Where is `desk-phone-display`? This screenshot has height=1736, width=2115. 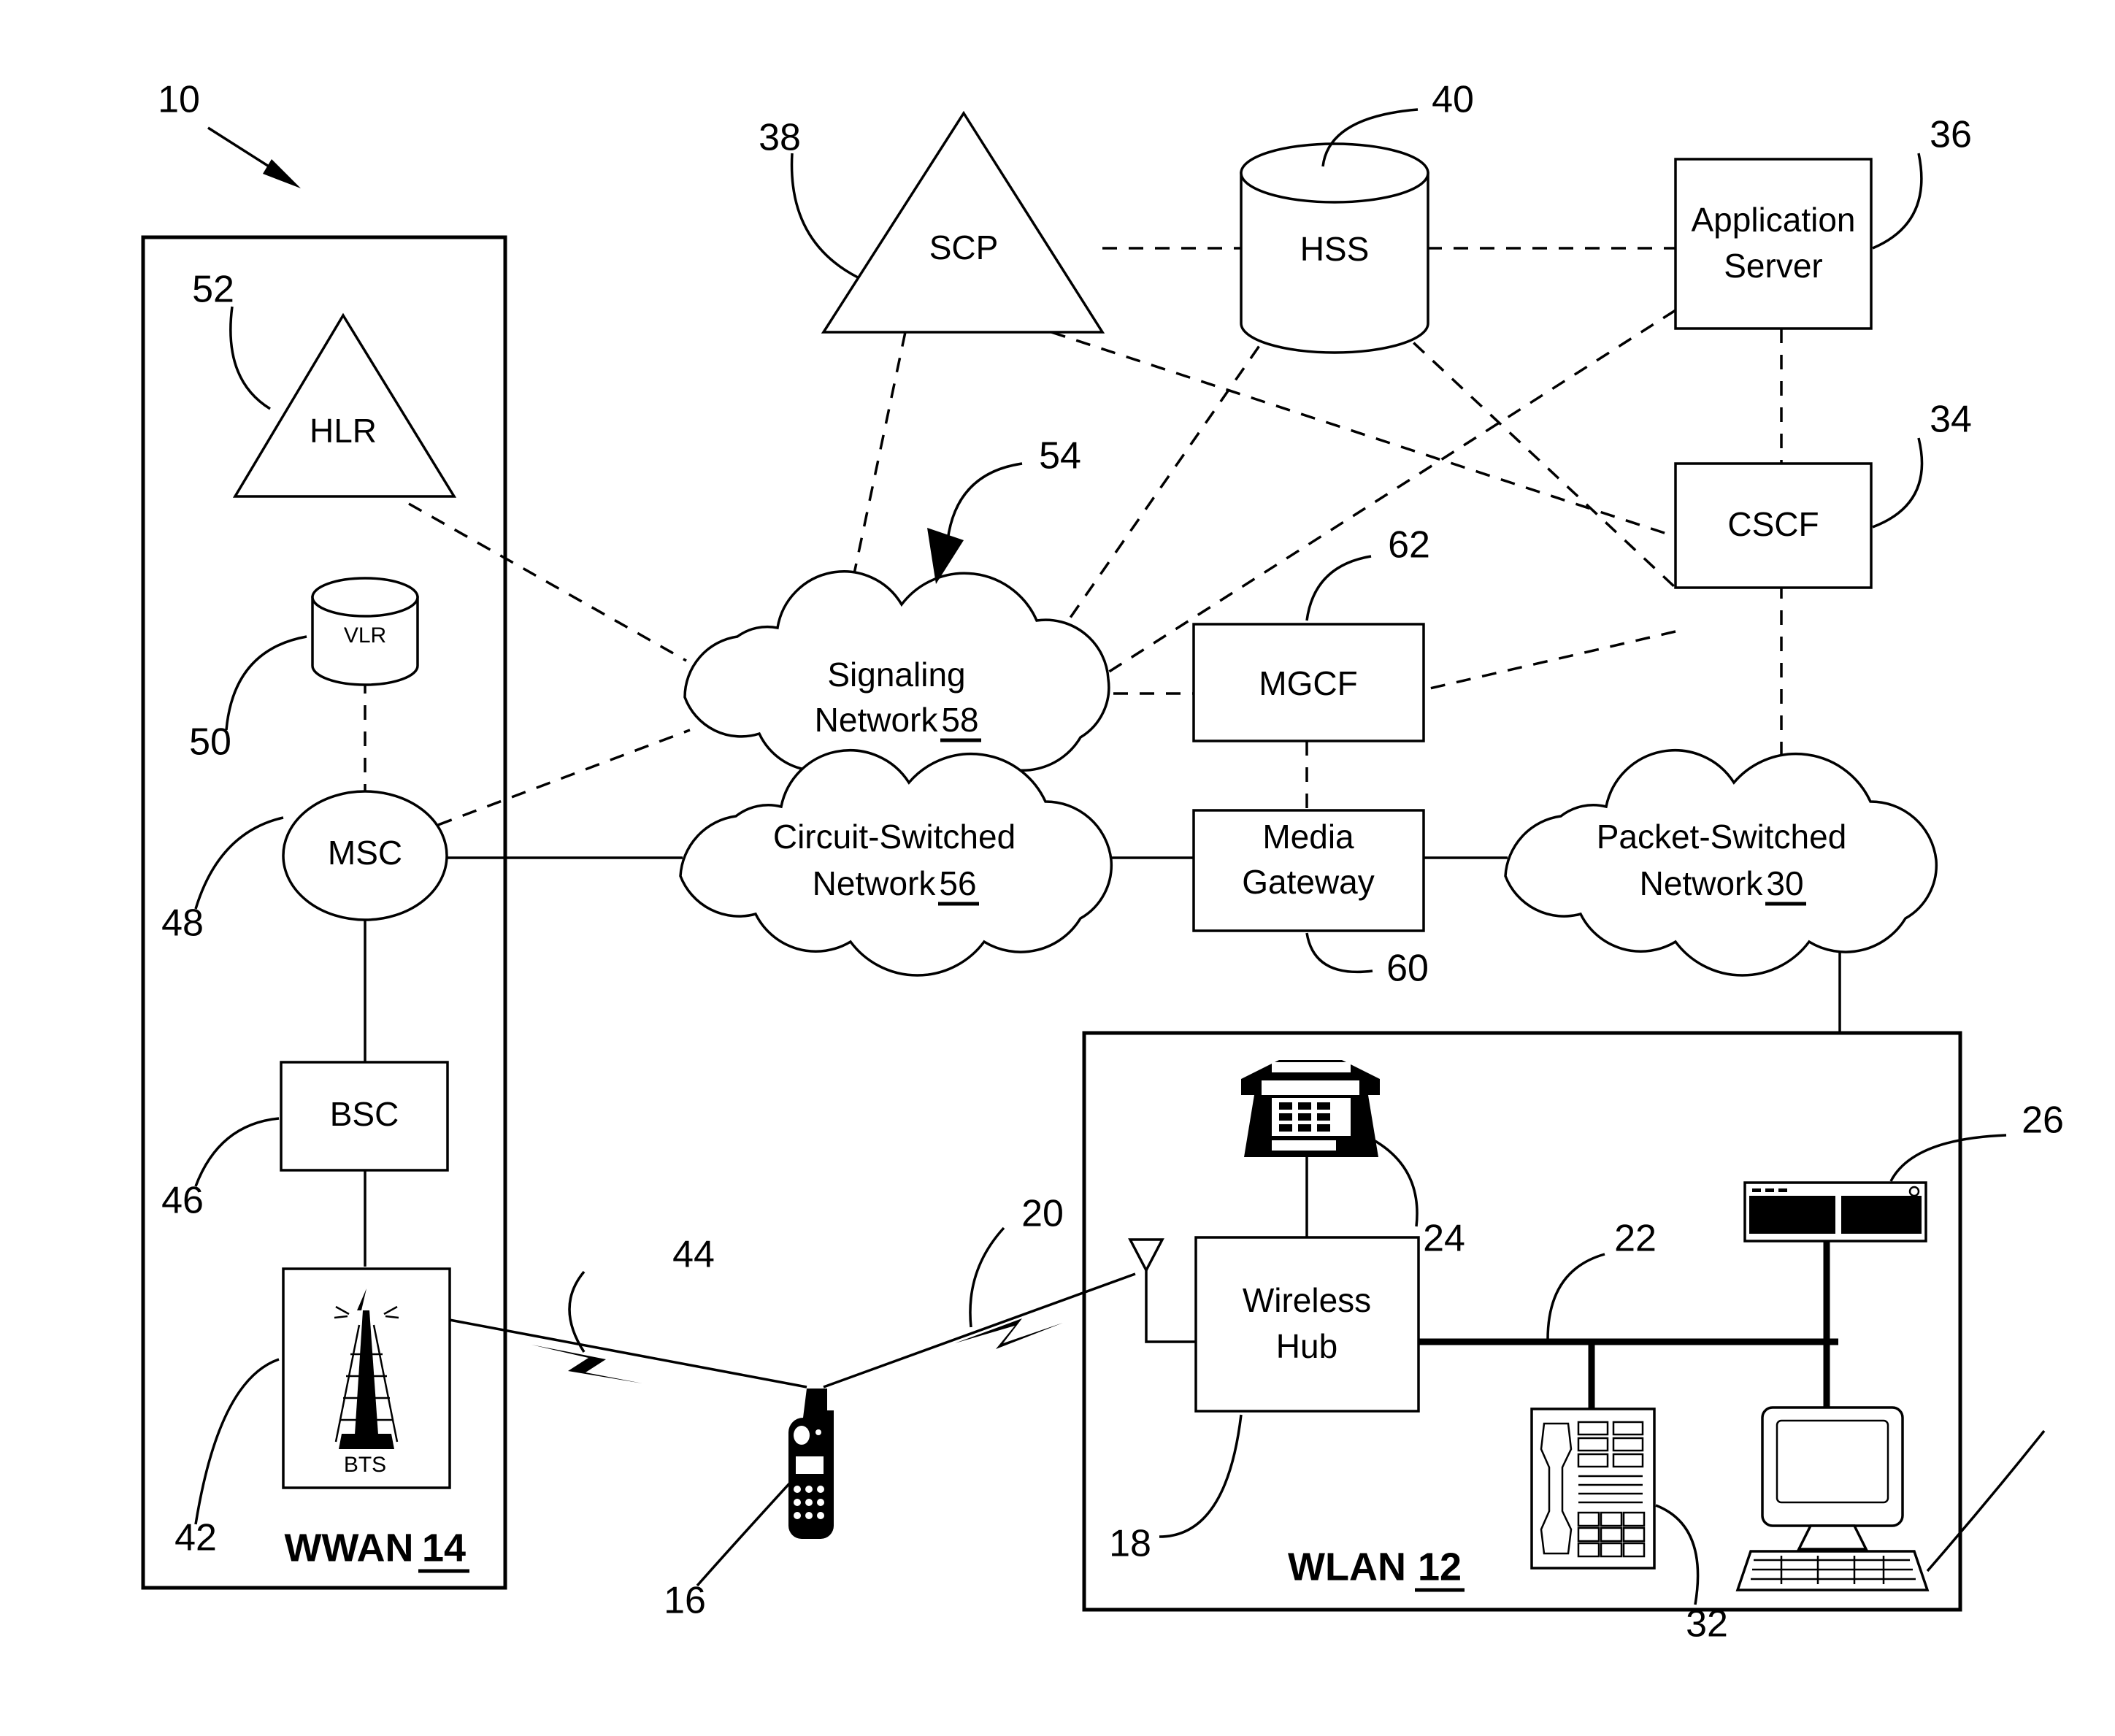
desk-phone-display is located at coordinates (1304, 1145).